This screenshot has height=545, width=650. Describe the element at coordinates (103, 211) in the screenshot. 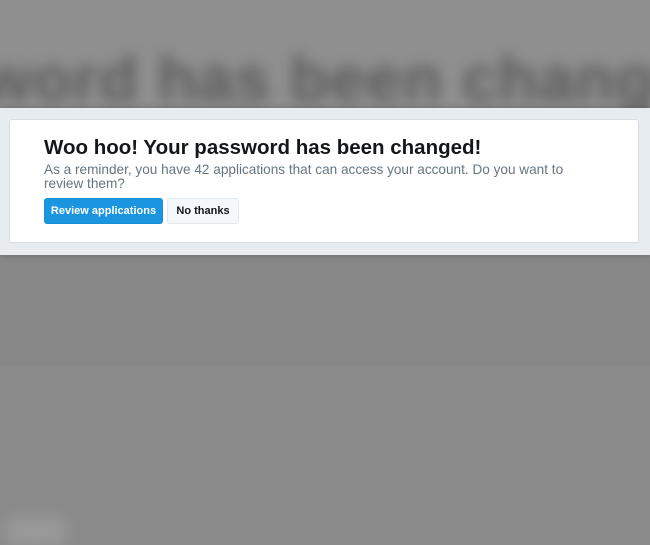

I see `review-applications-button: Review applications` at that location.